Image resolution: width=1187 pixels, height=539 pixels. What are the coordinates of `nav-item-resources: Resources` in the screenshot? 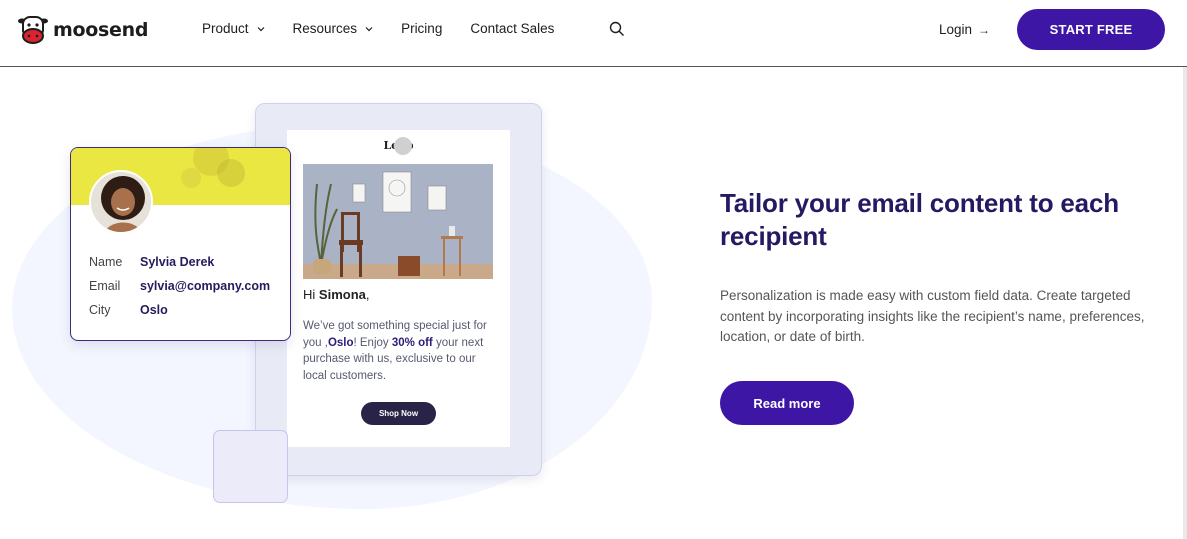 It's located at (333, 28).